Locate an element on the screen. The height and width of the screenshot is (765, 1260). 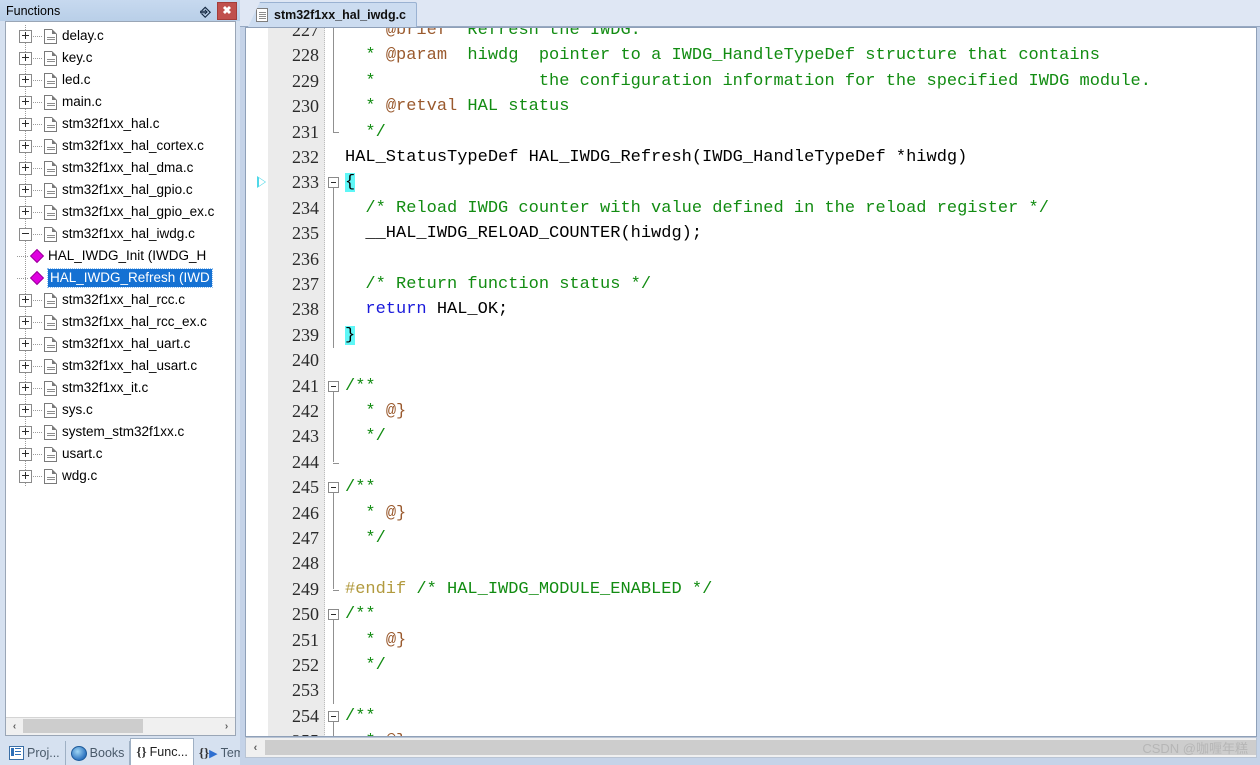
code-line: __HAL_IWDG_RELOAD_COUNTER(hiwdg); is located at coordinates (799, 233).